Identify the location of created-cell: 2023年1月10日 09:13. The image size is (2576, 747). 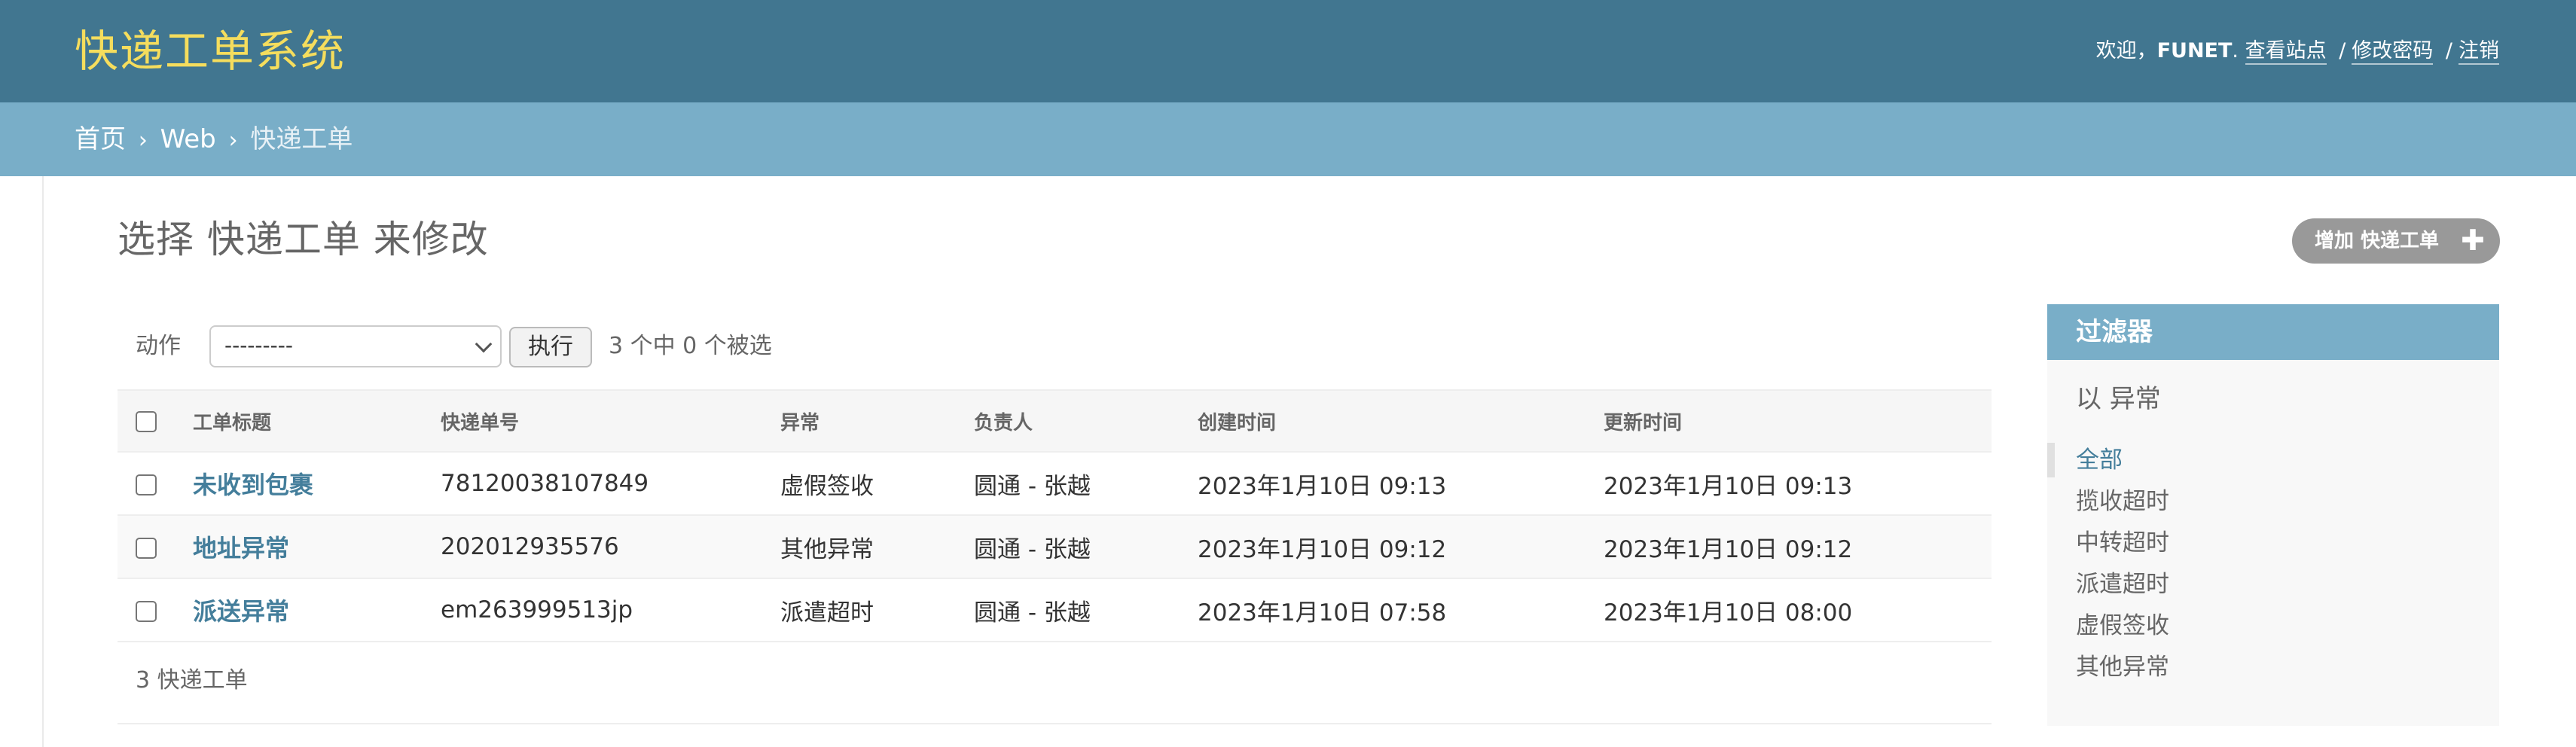
(1323, 486).